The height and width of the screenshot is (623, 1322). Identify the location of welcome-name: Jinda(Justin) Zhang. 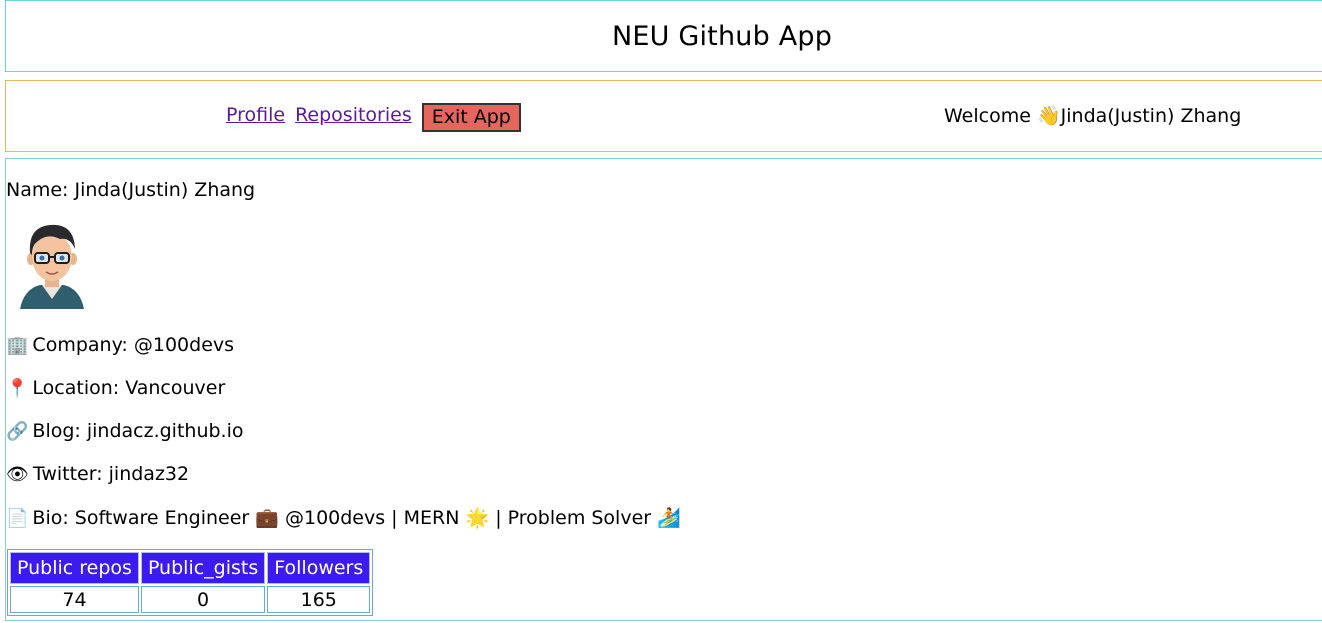
(1151, 116).